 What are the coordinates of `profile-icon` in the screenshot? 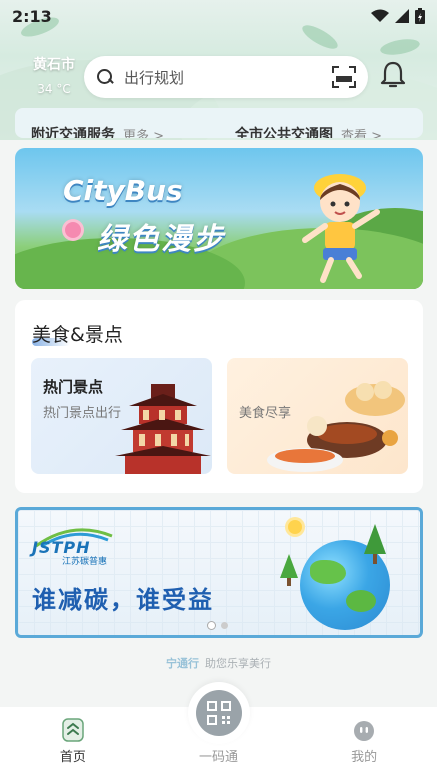 It's located at (364, 731).